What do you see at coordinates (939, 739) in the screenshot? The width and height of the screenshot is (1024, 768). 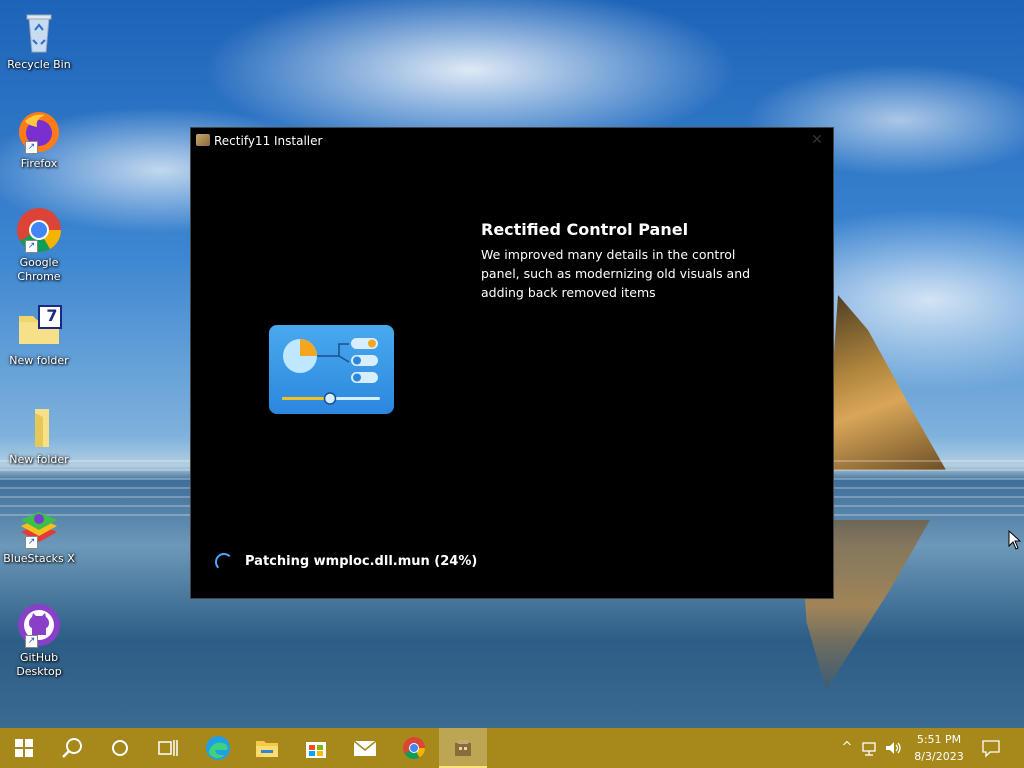 I see `clock-time: 5:51 PM` at bounding box center [939, 739].